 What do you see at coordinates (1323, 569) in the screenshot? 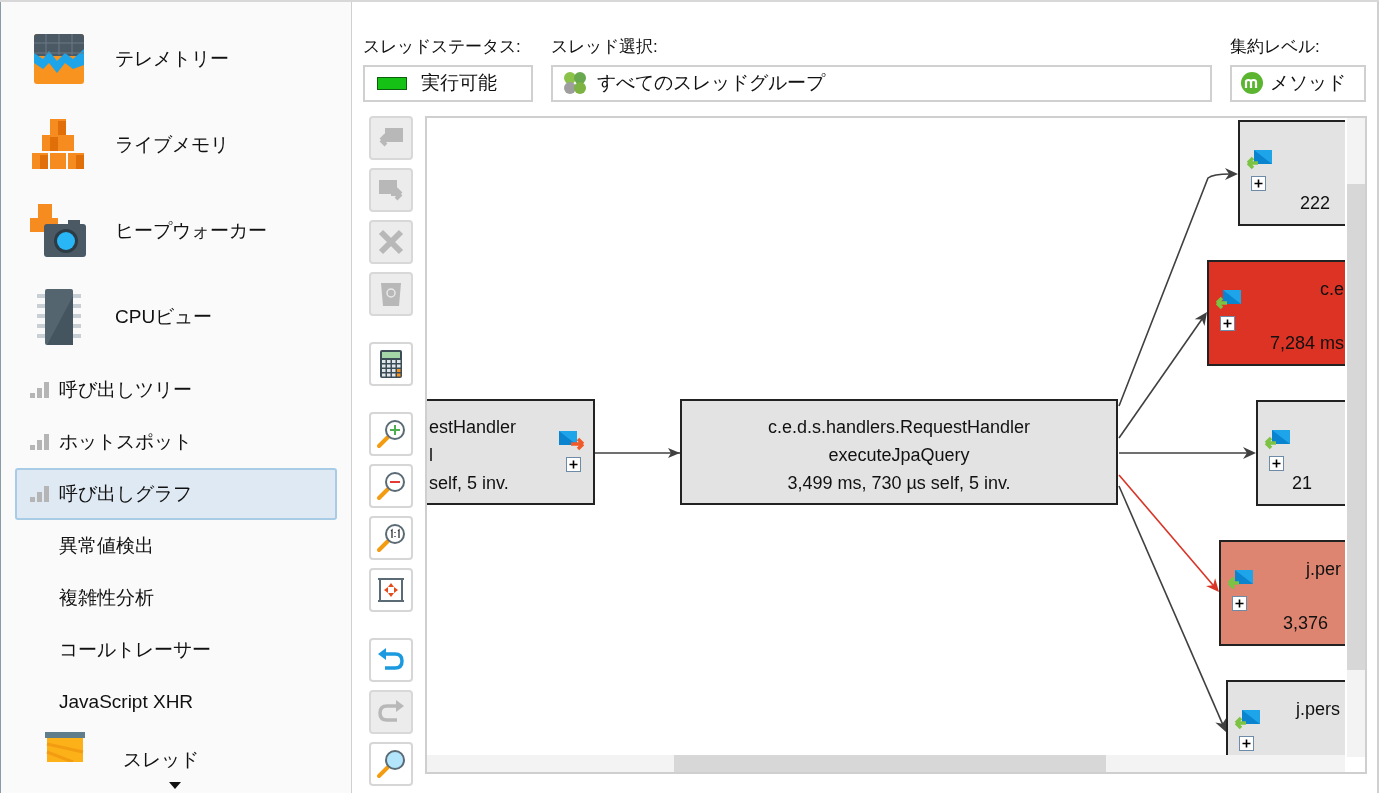
I see `node-text: j.per` at bounding box center [1323, 569].